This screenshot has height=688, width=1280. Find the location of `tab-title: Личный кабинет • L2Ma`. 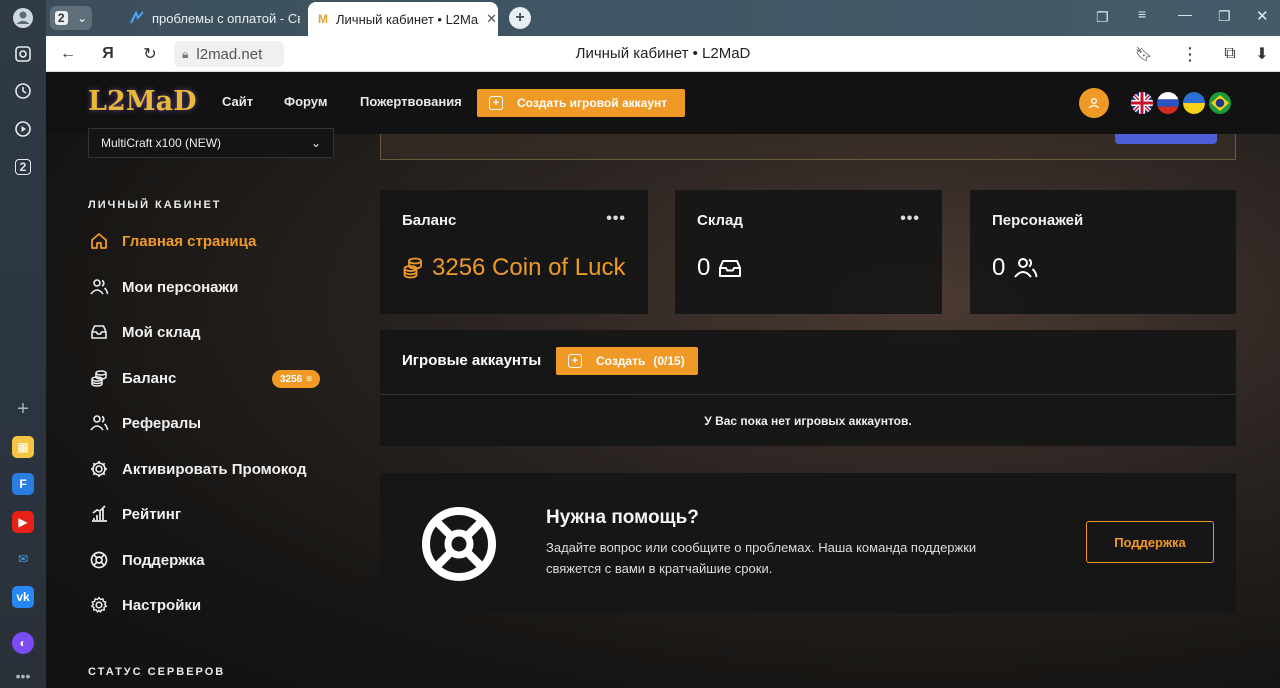

tab-title: Личный кабинет • L2Ma is located at coordinates (407, 19).